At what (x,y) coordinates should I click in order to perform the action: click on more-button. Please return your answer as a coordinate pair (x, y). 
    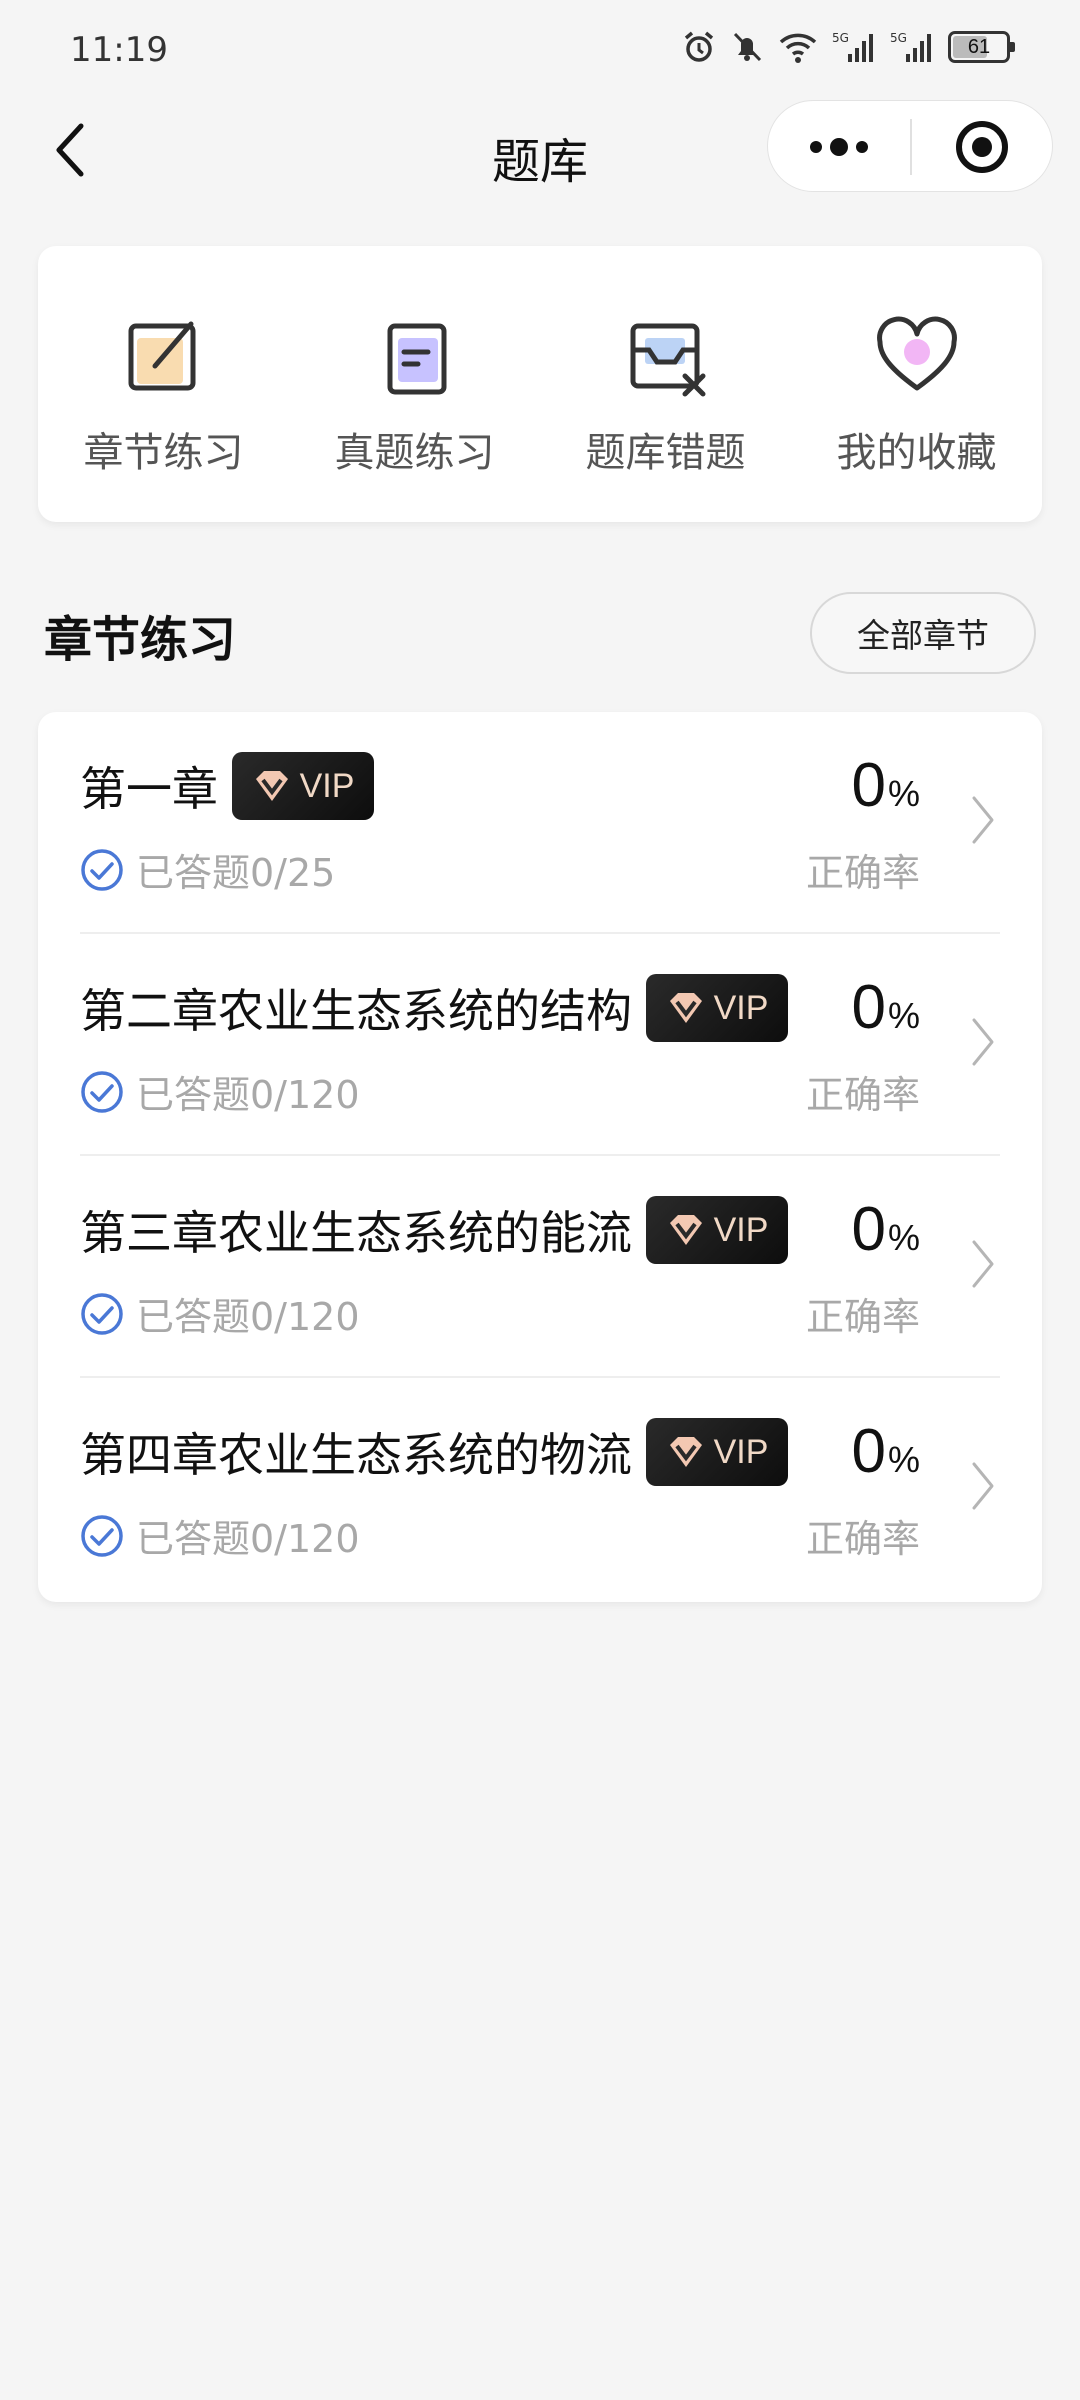
    Looking at the image, I should click on (839, 147).